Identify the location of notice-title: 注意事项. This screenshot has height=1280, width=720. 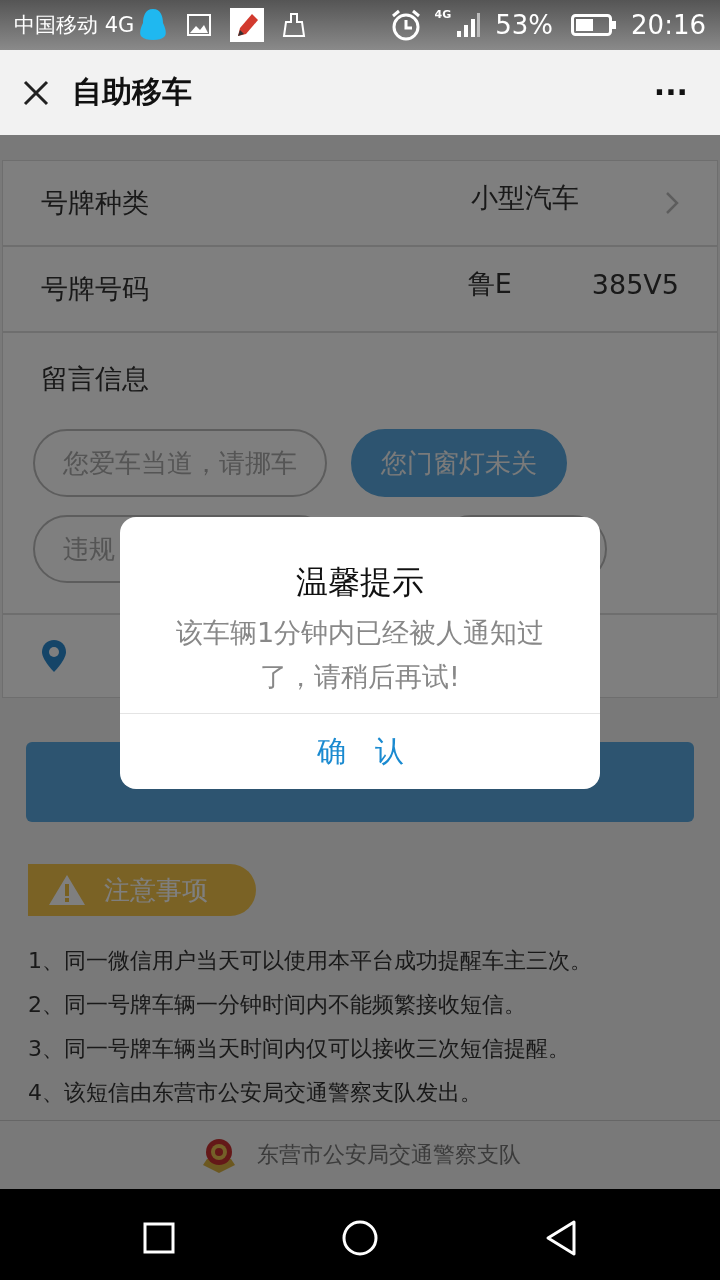
(156, 890).